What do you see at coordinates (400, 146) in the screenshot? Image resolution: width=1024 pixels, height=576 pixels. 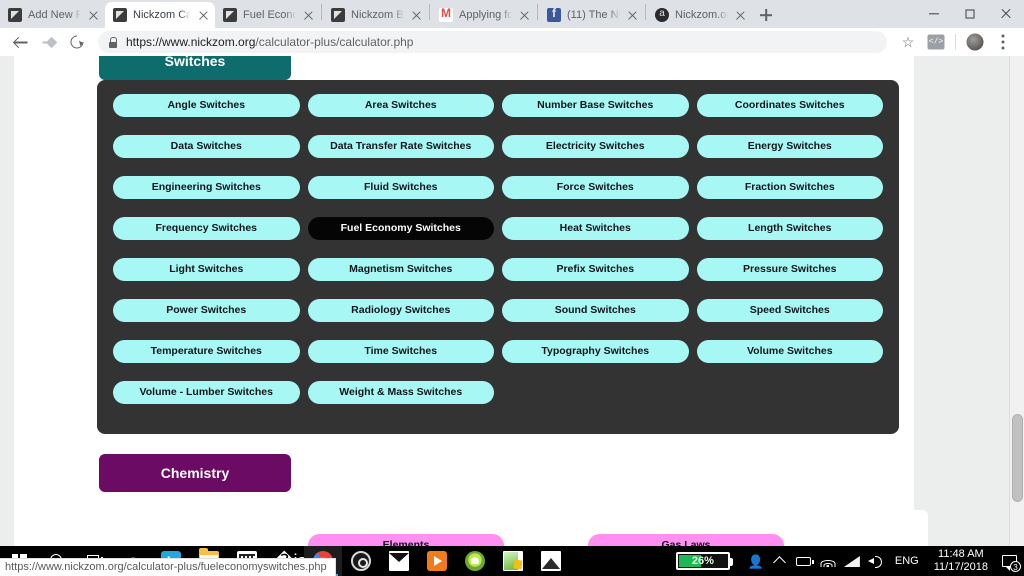 I see `switch-button: Data Transfer Rate Switches` at bounding box center [400, 146].